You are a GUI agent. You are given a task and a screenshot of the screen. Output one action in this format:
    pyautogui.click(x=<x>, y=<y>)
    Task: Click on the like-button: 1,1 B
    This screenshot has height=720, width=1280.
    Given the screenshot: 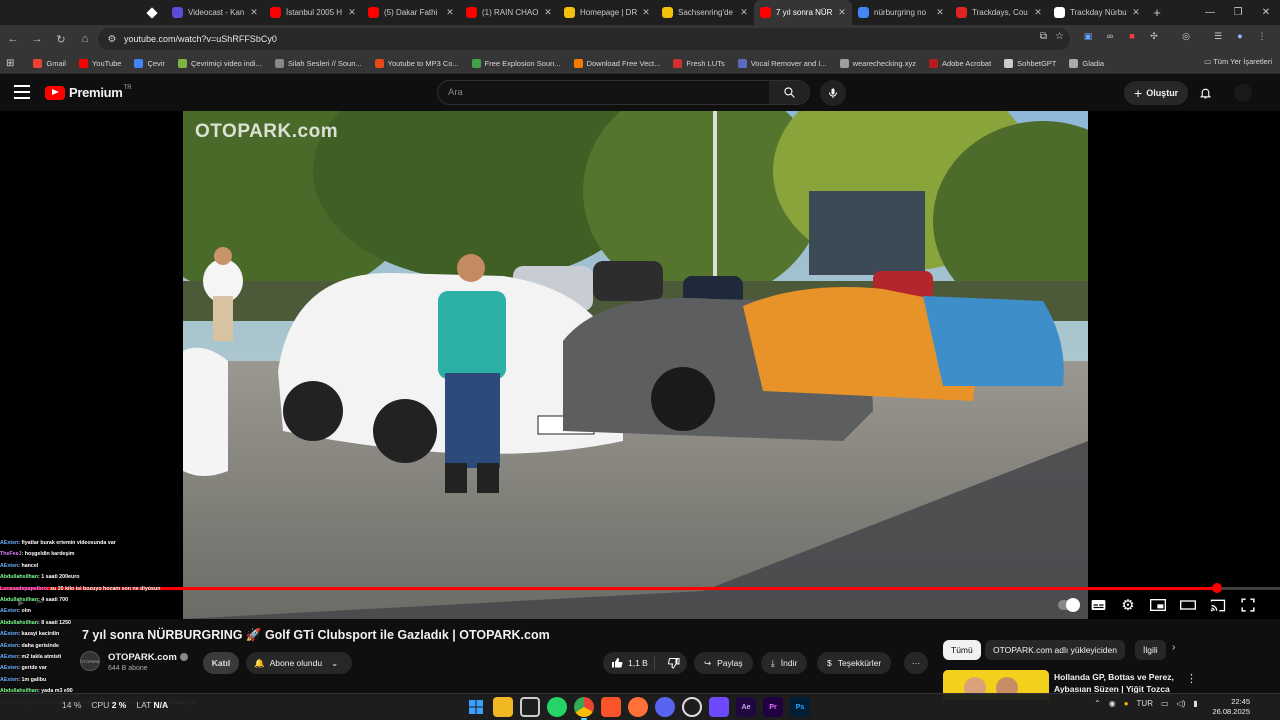 What is the action you would take?
    pyautogui.click(x=629, y=663)
    